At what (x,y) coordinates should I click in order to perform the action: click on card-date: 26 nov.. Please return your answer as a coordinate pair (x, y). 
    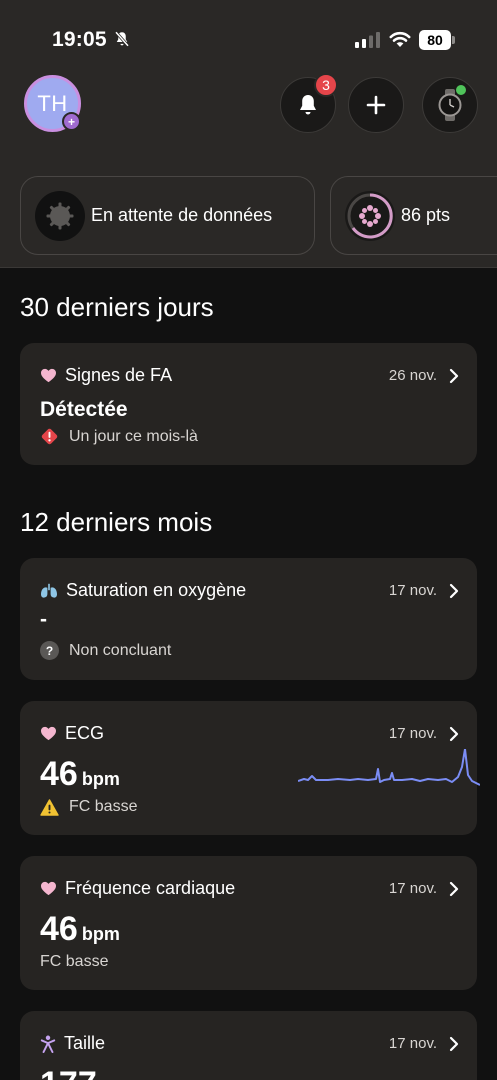
    Looking at the image, I should click on (412, 375).